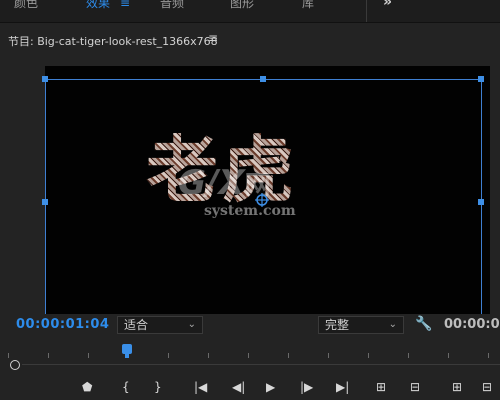 Image resolution: width=500 pixels, height=400 pixels. What do you see at coordinates (242, 5) in the screenshot?
I see `workspace-tab-graphics: 图形` at bounding box center [242, 5].